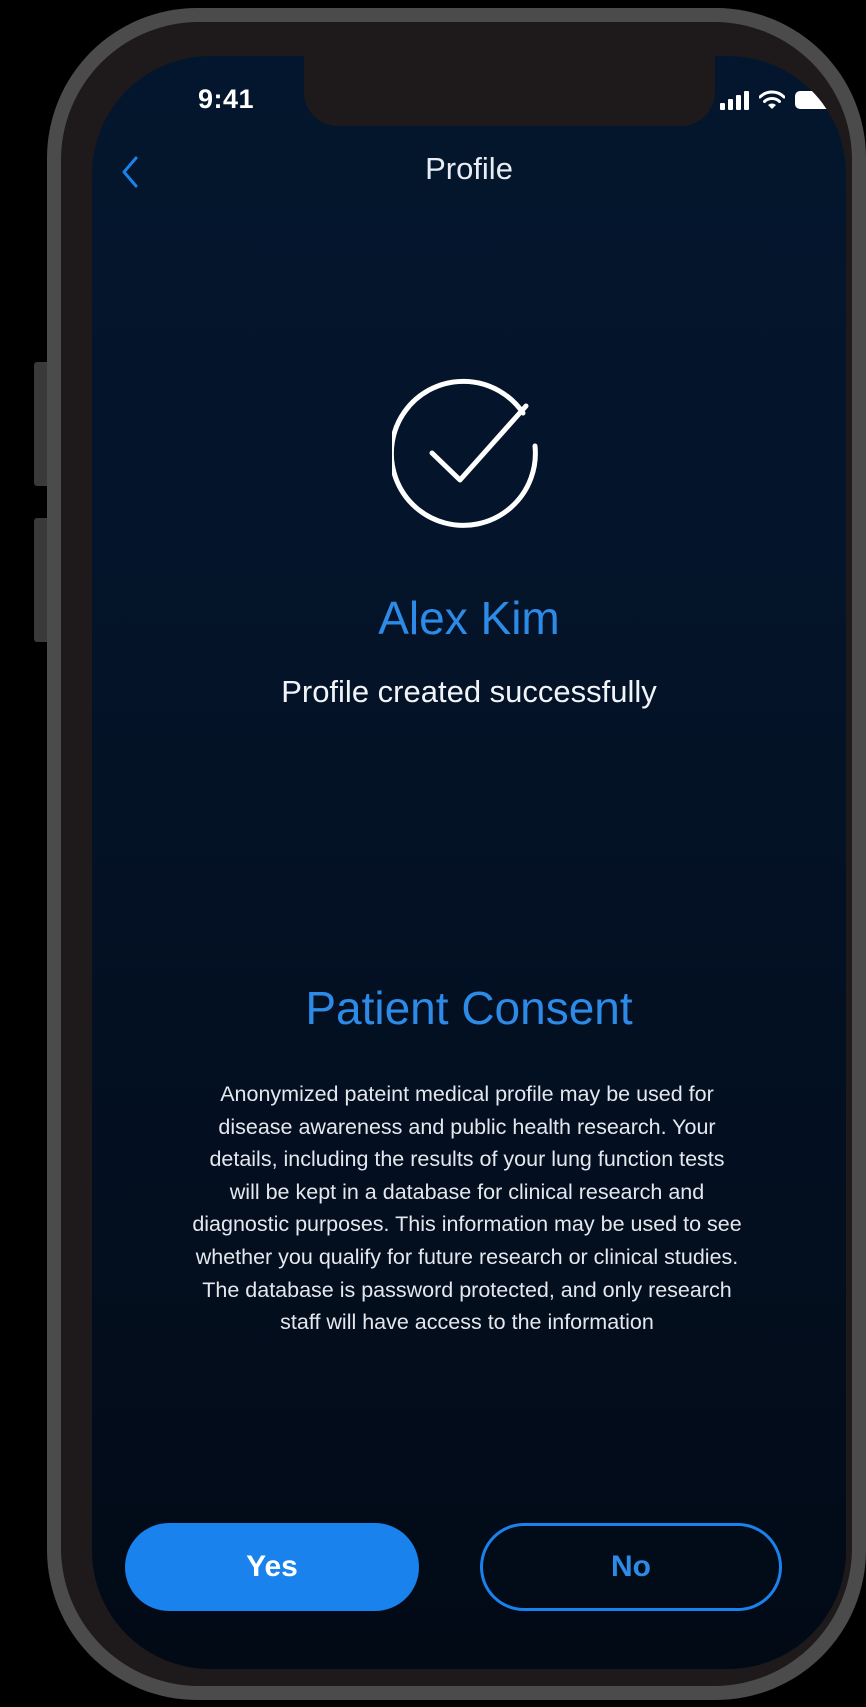 This screenshot has width=866, height=1707. I want to click on consent-heading: Patient Consent, so click(469, 1008).